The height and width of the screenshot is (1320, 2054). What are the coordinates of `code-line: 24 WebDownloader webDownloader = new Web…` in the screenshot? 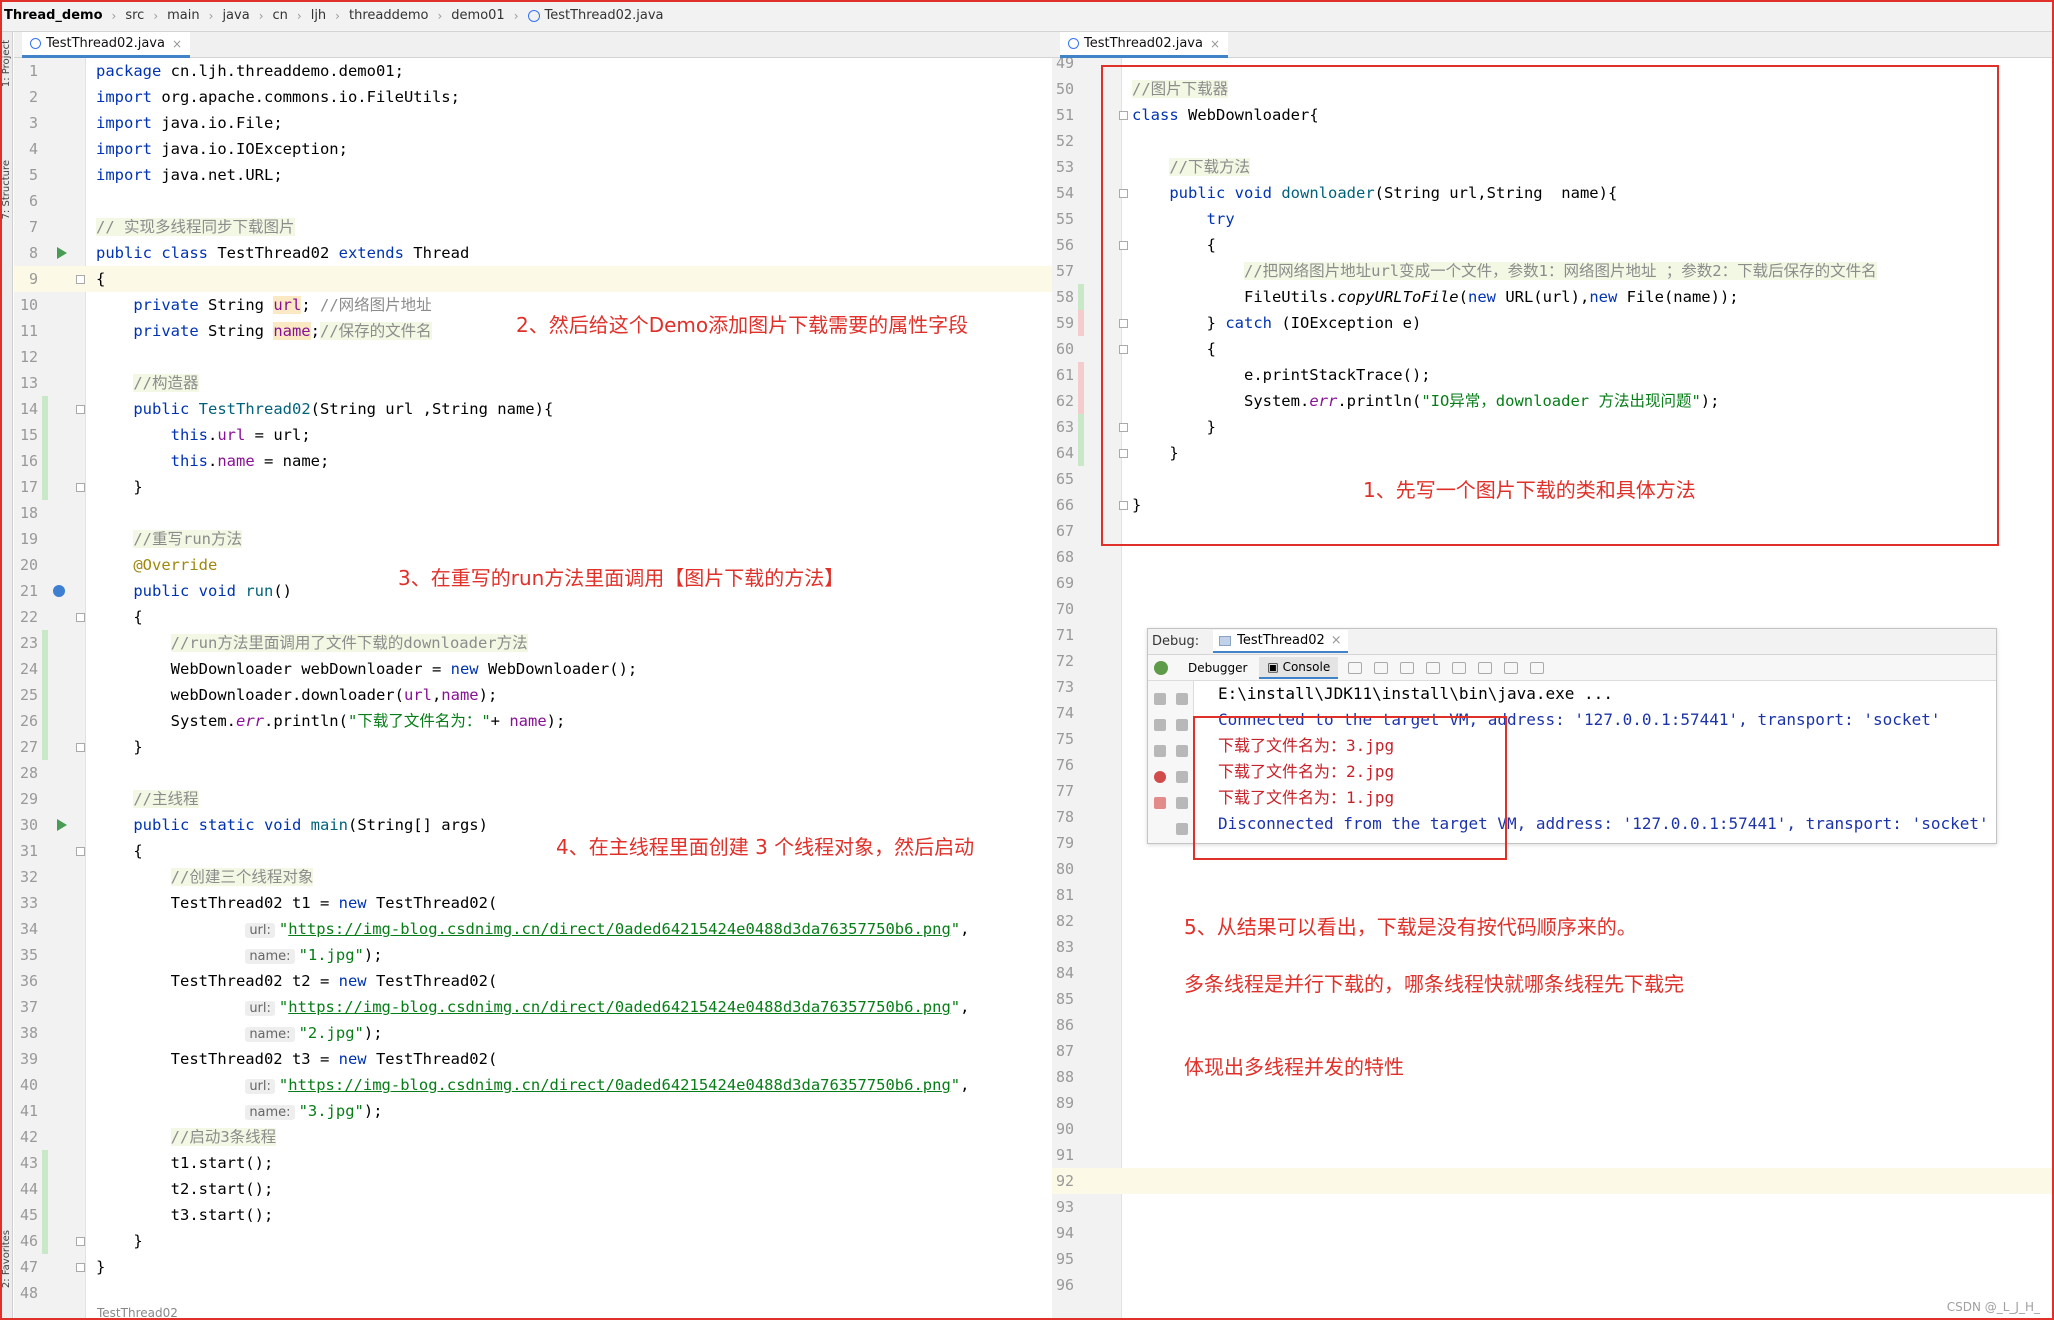 It's located at (533, 669).